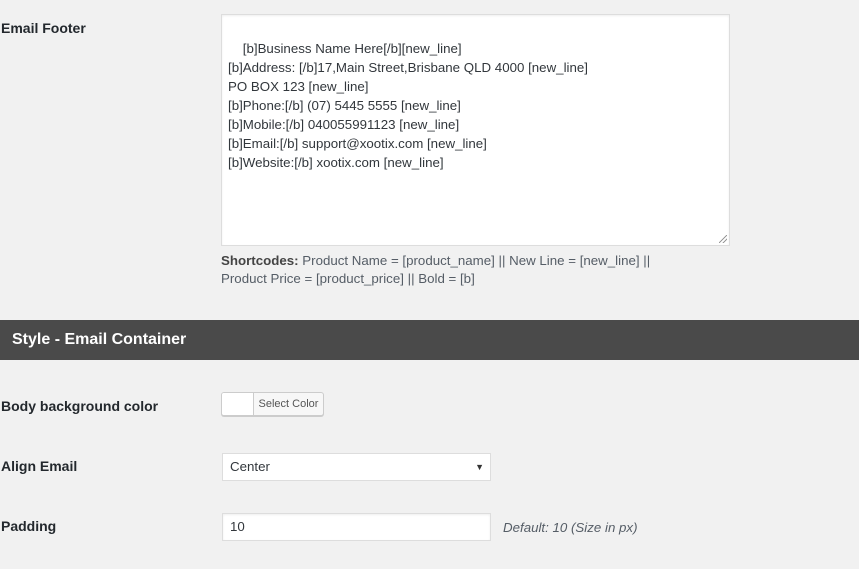  What do you see at coordinates (39, 466) in the screenshot?
I see `align-email-label: Align Email` at bounding box center [39, 466].